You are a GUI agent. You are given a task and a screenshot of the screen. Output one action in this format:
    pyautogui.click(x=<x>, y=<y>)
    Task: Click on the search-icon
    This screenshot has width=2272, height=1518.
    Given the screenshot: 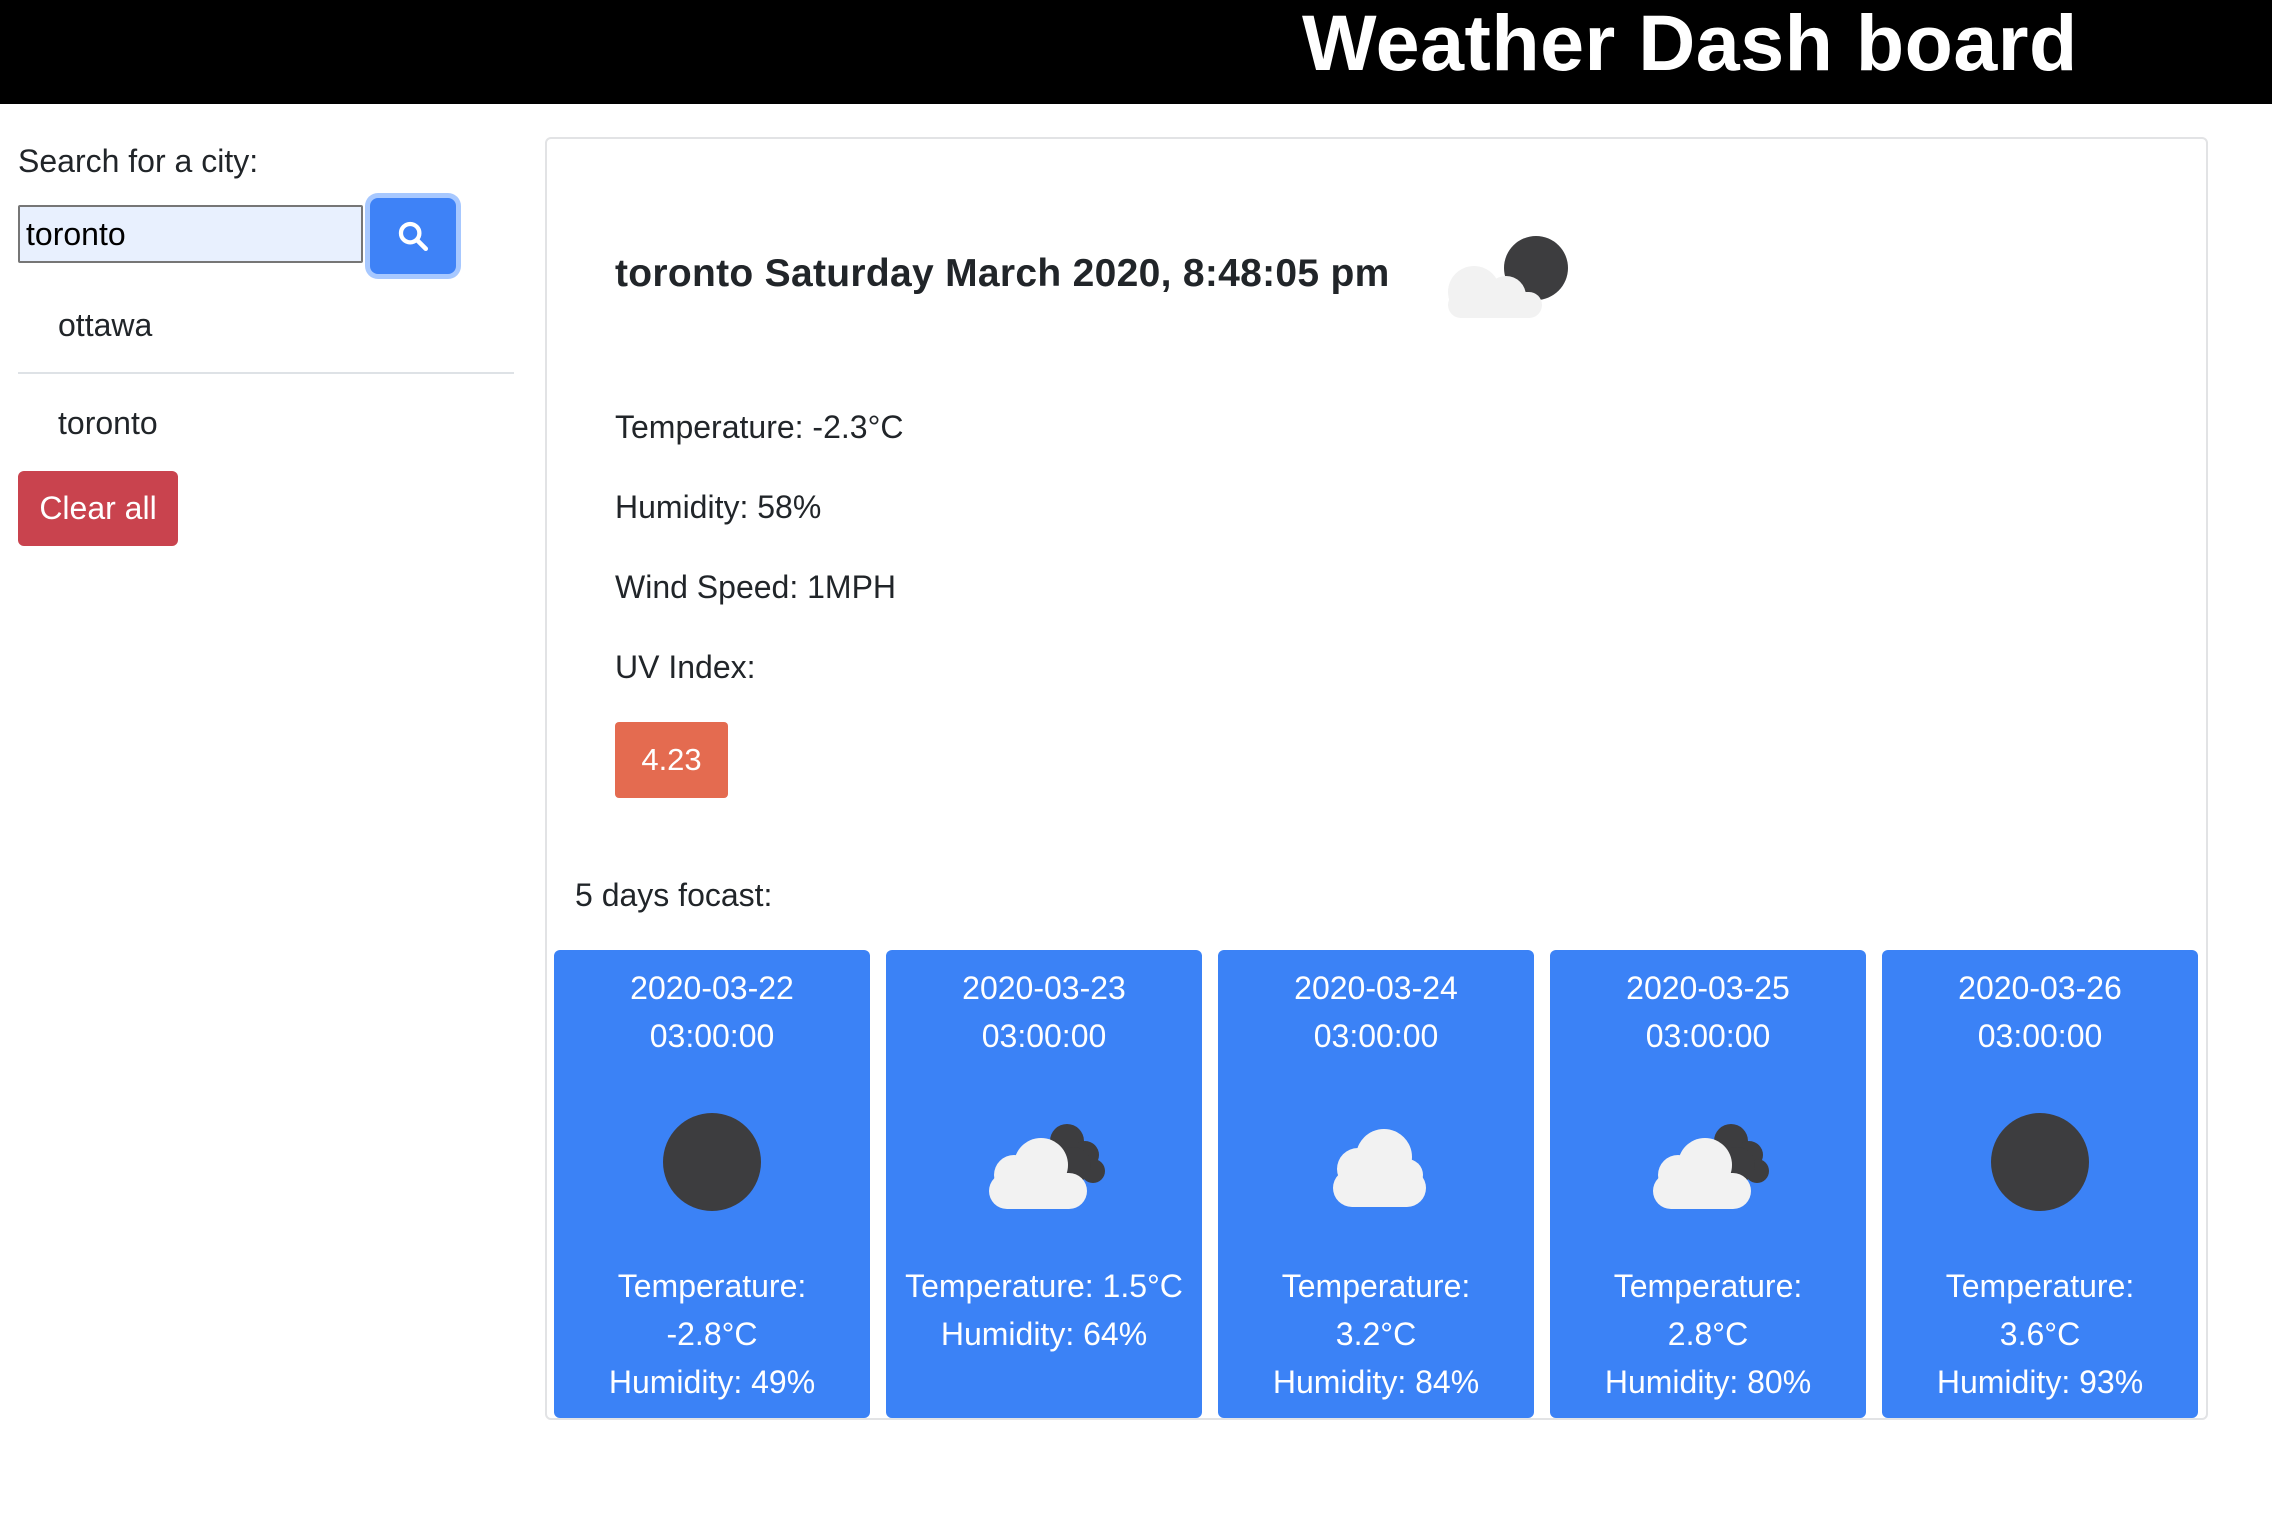 What is the action you would take?
    pyautogui.click(x=413, y=236)
    